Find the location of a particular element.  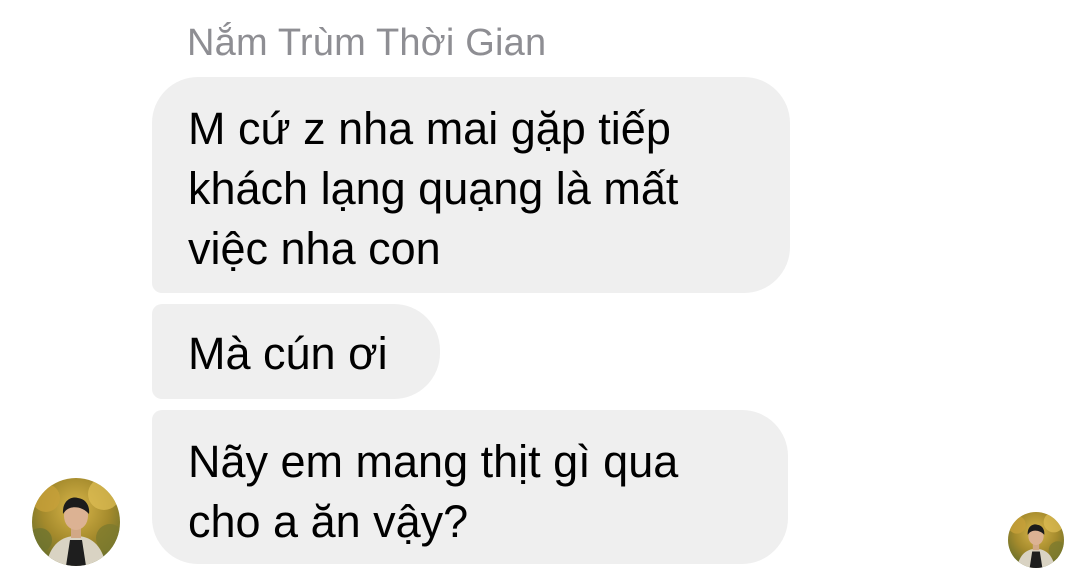

seen-avatar-icon is located at coordinates (1036, 540).